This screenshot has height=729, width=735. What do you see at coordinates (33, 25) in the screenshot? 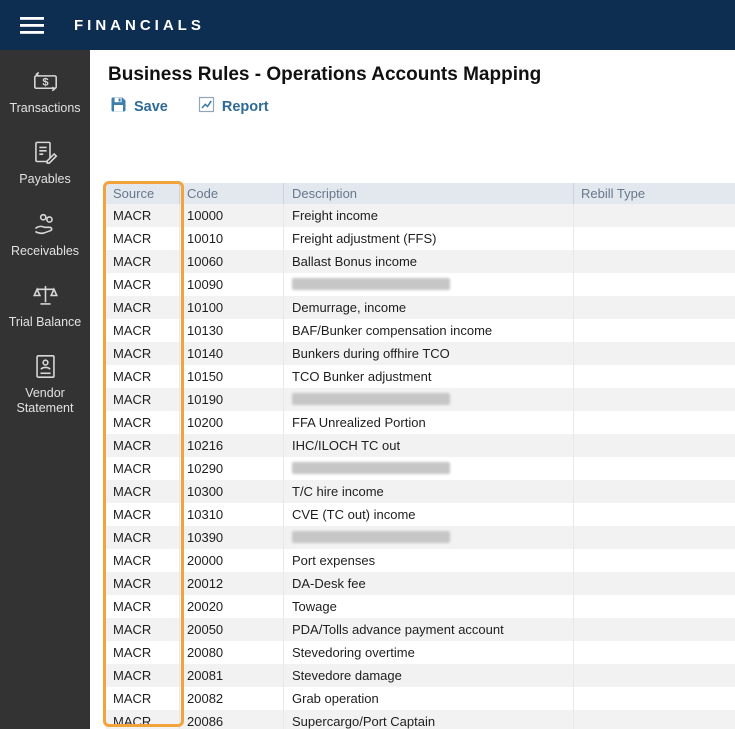
I see `hamburger-menu-icon` at bounding box center [33, 25].